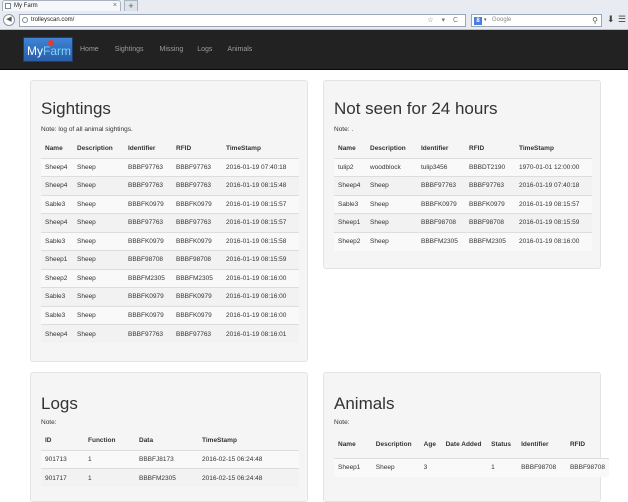  I want to click on search-engine-icon: 8, so click(478, 21).